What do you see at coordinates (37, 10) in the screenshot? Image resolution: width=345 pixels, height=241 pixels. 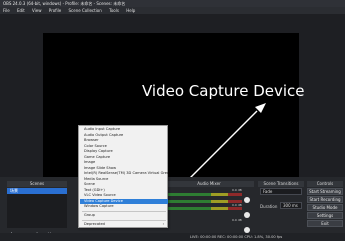 I see `menu-view: View` at bounding box center [37, 10].